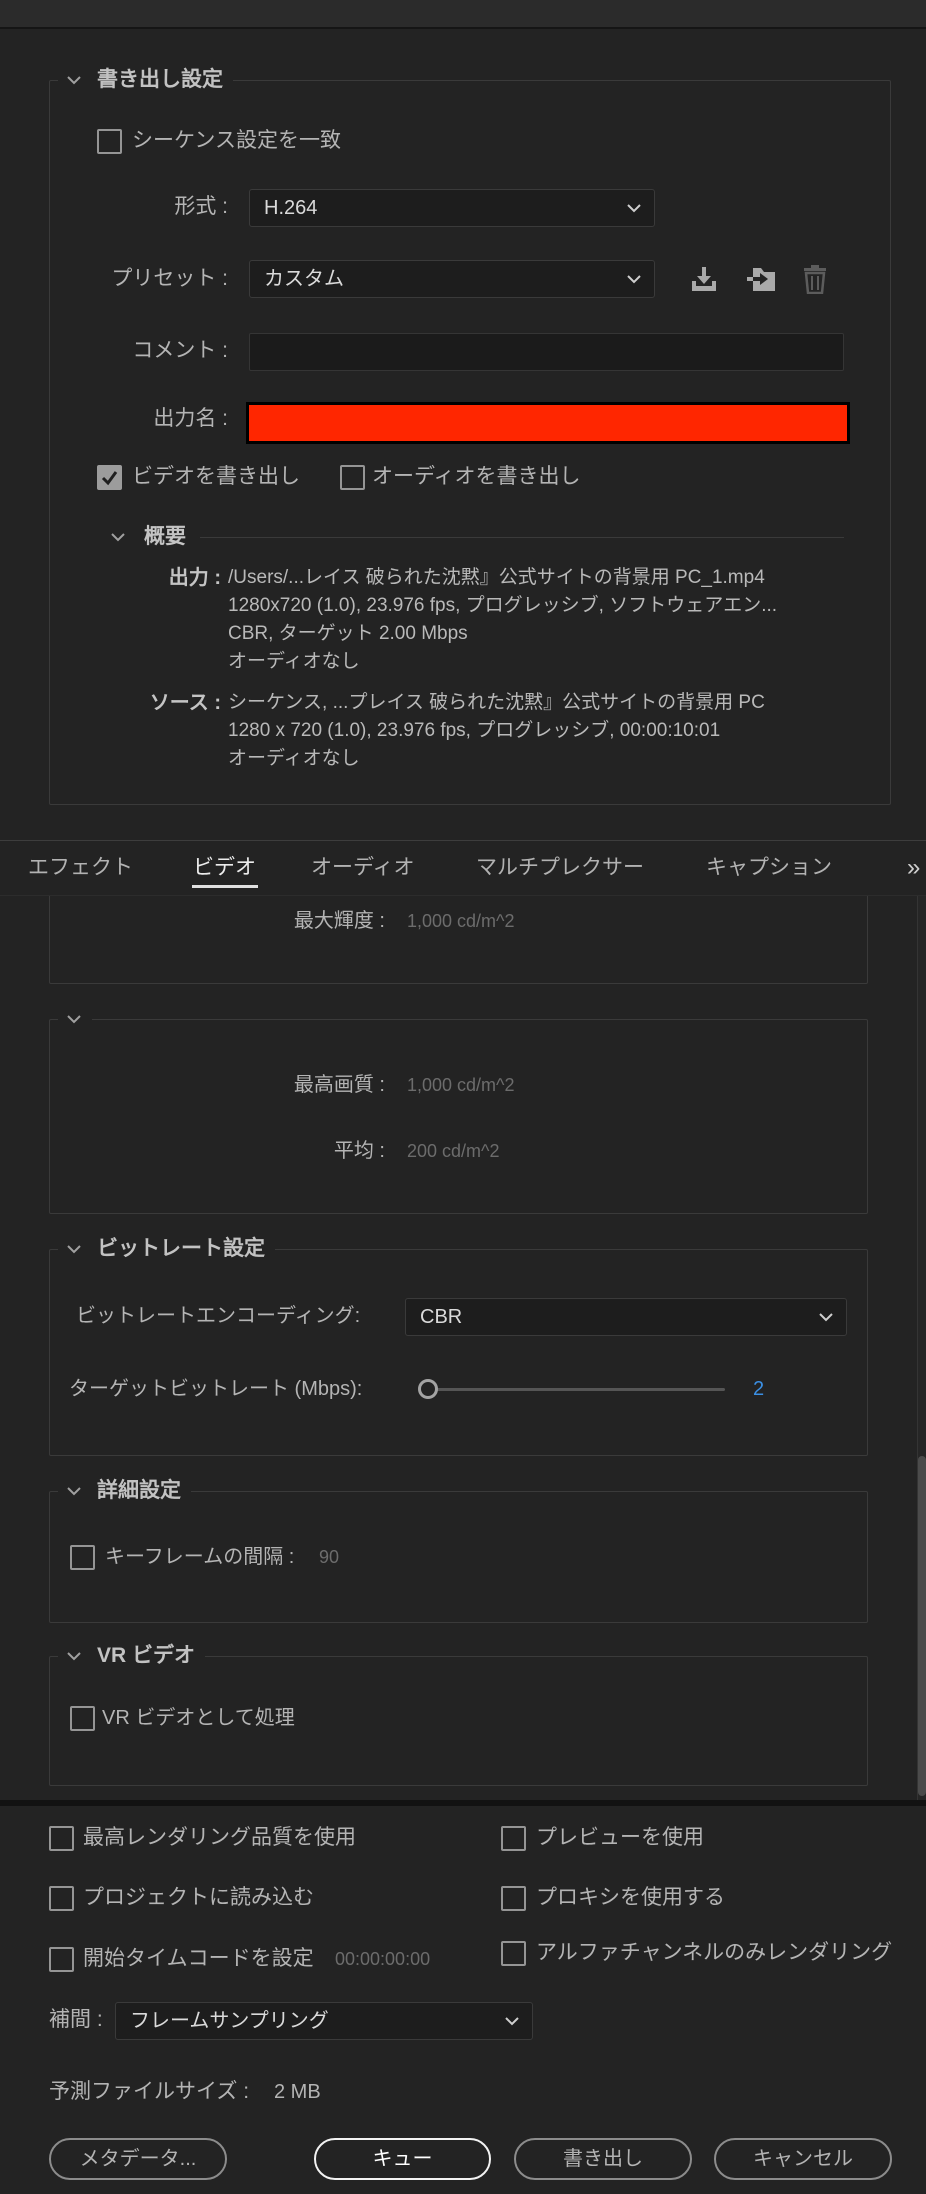  What do you see at coordinates (181, 1248) in the screenshot?
I see `section-title: ビットレート設定` at bounding box center [181, 1248].